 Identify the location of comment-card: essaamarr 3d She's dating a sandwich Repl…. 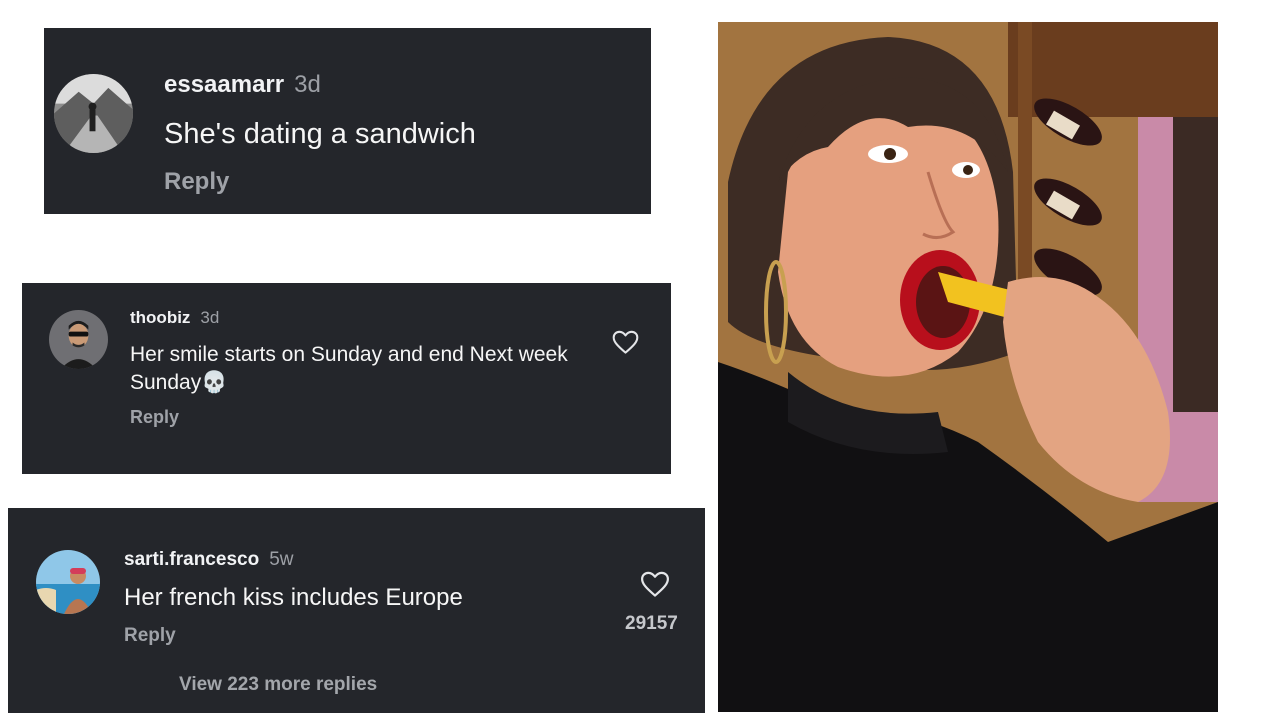
(347, 121).